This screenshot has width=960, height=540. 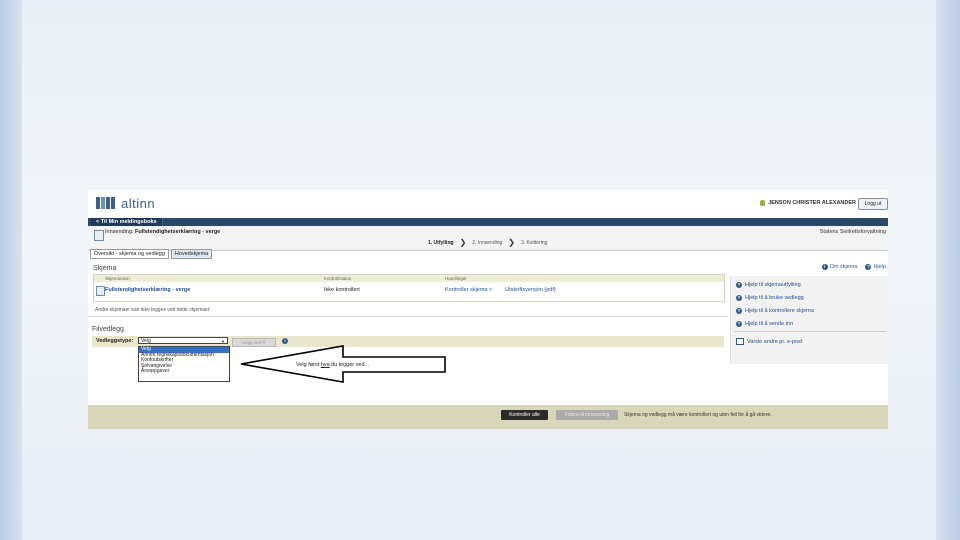 I want to click on notify-email-label: Varsle andre pr. e-post, so click(x=775, y=341).